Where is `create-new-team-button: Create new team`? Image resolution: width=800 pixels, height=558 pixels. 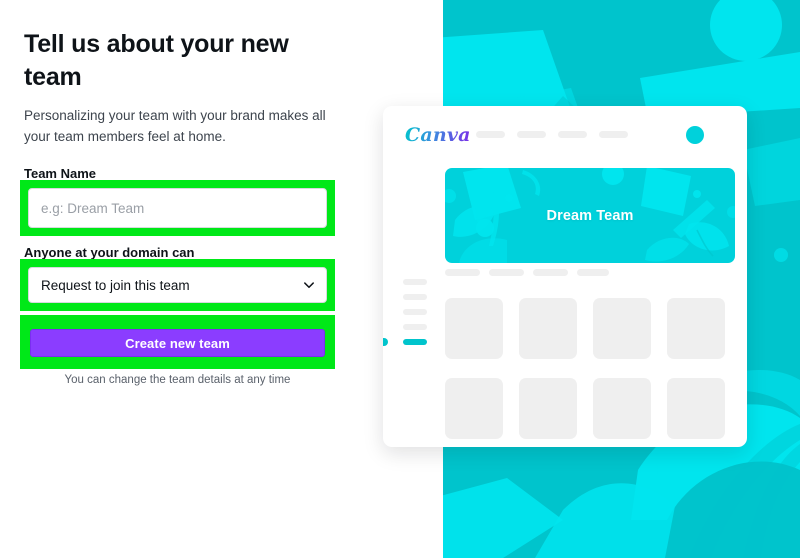 create-new-team-button: Create new team is located at coordinates (177, 343).